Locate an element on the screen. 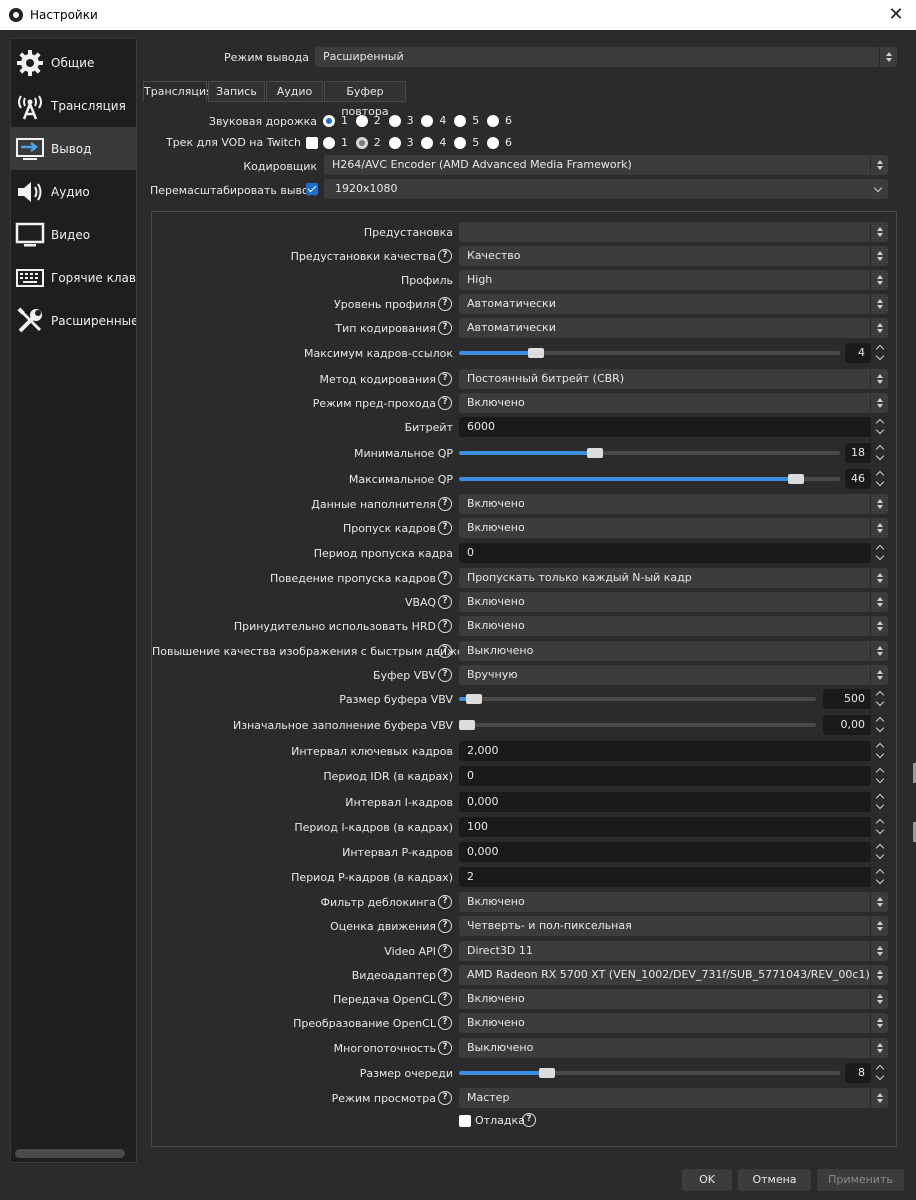  vbv-size-slider is located at coordinates (637, 699).